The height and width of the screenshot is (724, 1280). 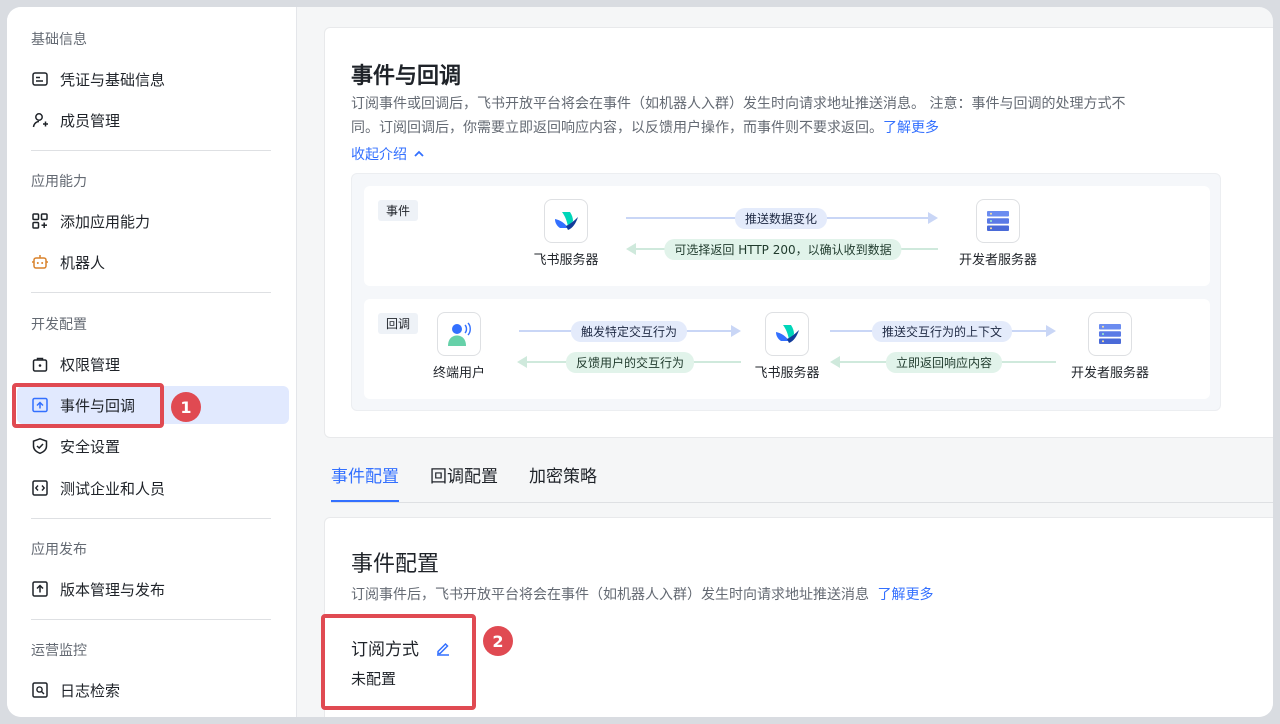 What do you see at coordinates (40, 79) in the screenshot?
I see `id-card-icon` at bounding box center [40, 79].